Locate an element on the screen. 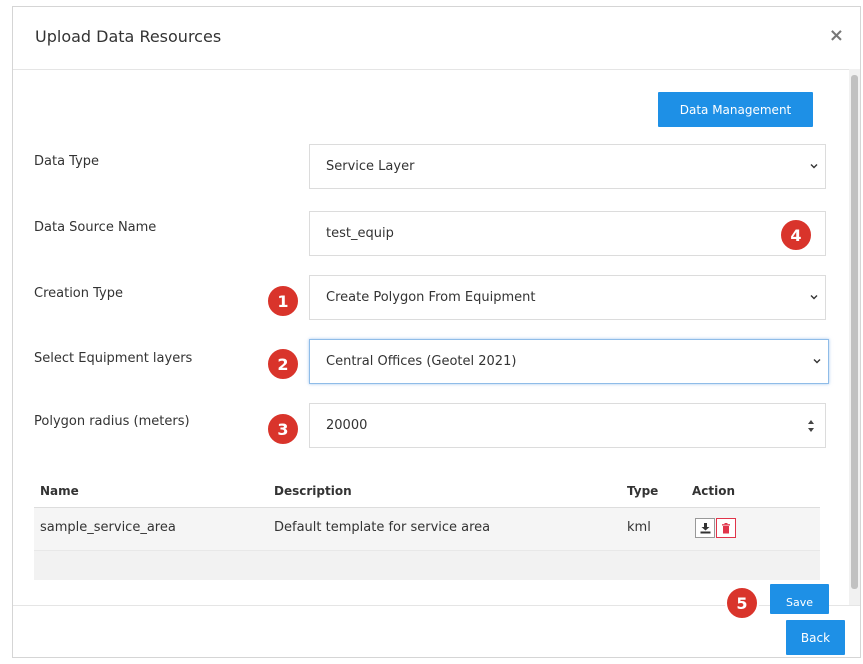  row-description: Default template for service area is located at coordinates (382, 527).